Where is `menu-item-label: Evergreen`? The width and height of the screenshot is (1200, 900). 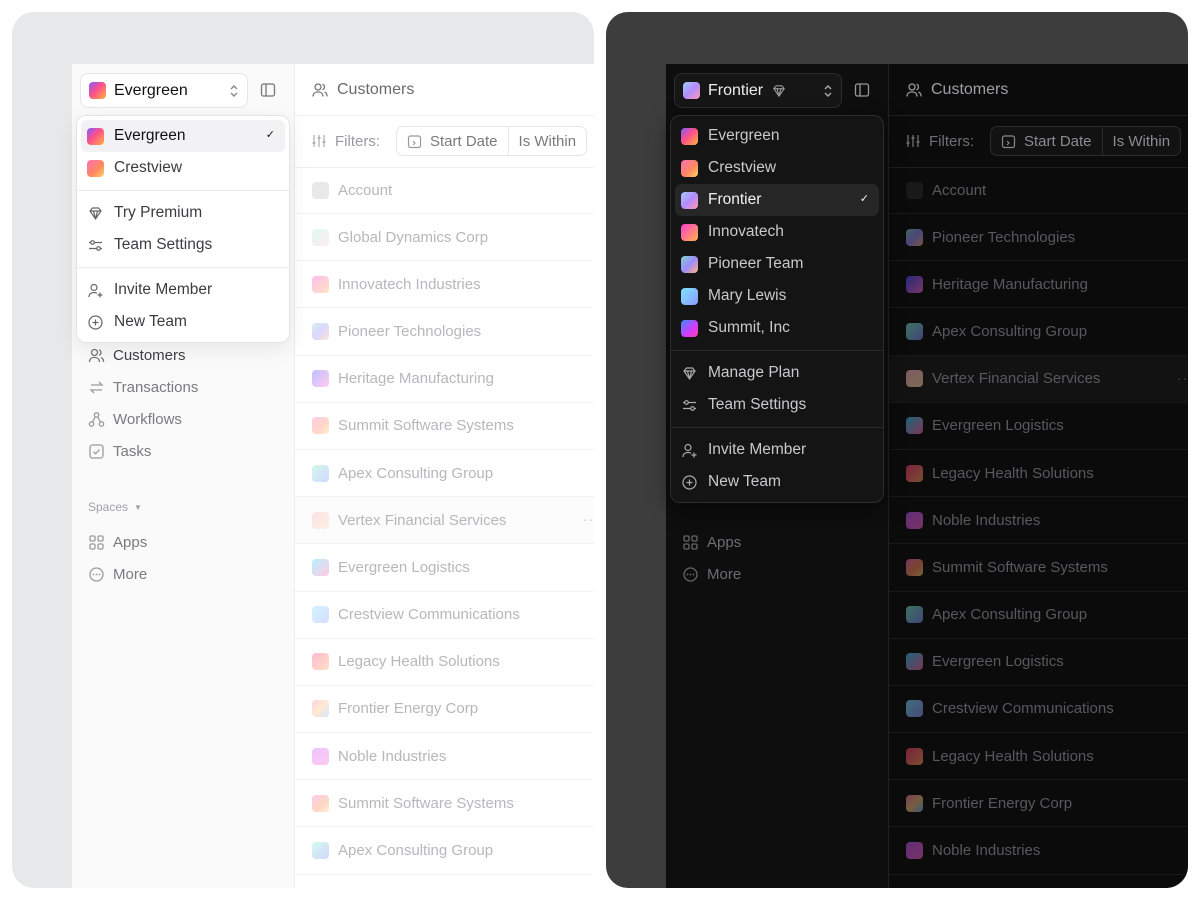
menu-item-label: Evergreen is located at coordinates (150, 135).